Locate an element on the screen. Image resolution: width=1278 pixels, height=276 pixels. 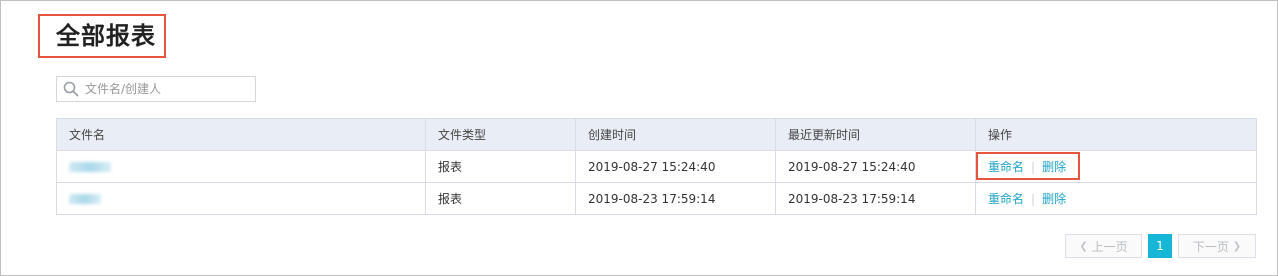
page-title: 全部报表 is located at coordinates (106, 36).